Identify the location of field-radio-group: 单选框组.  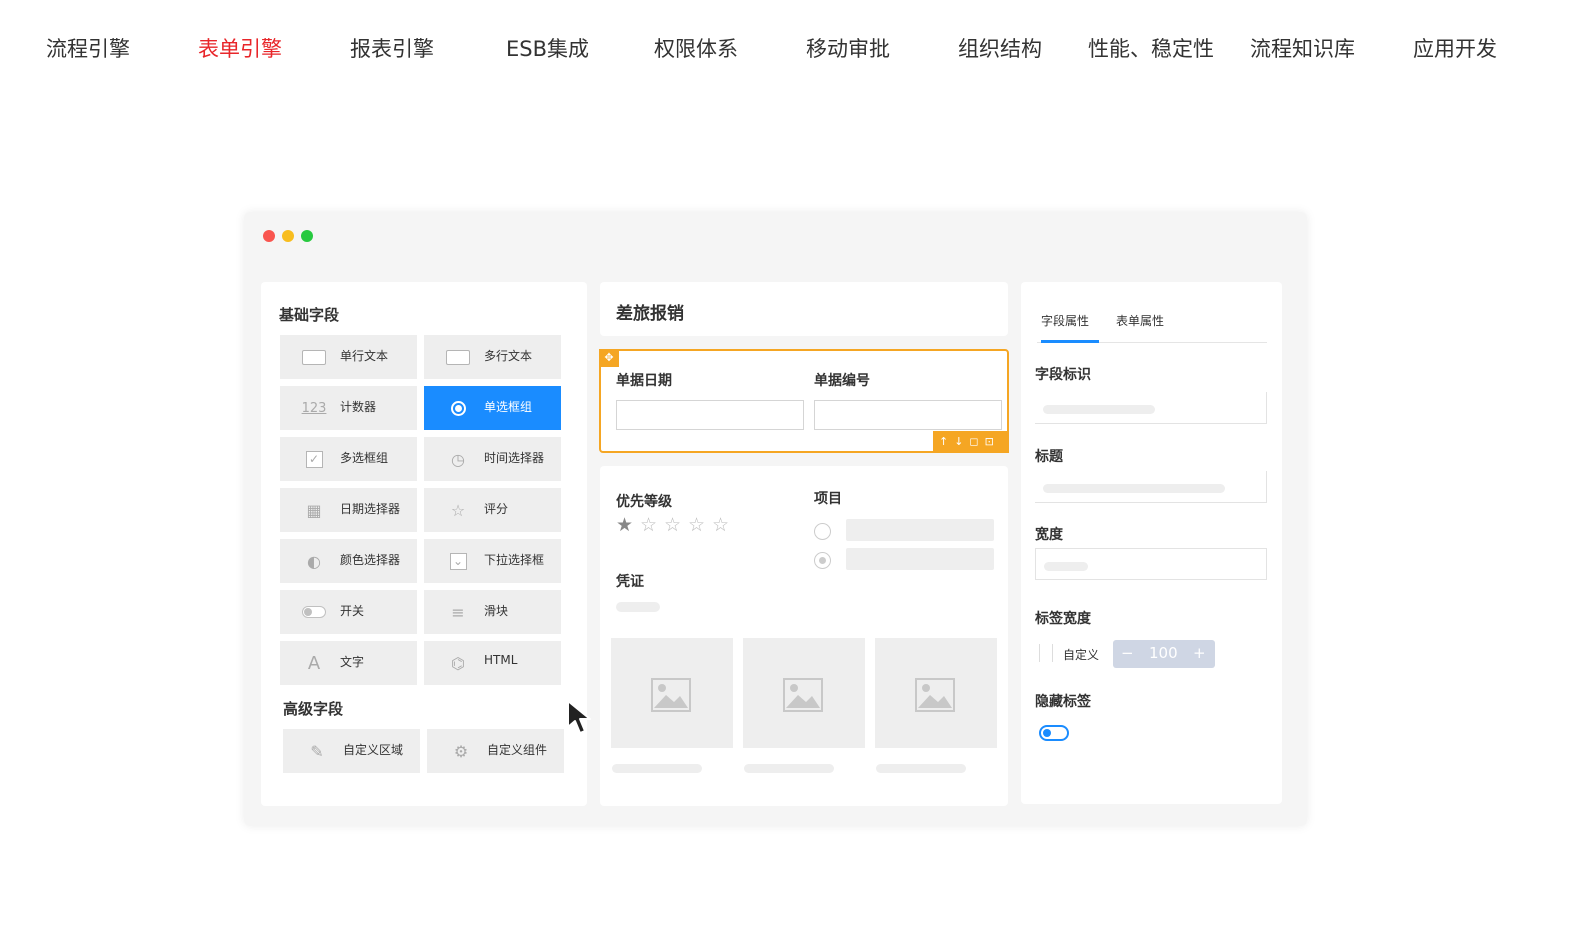
(492, 408).